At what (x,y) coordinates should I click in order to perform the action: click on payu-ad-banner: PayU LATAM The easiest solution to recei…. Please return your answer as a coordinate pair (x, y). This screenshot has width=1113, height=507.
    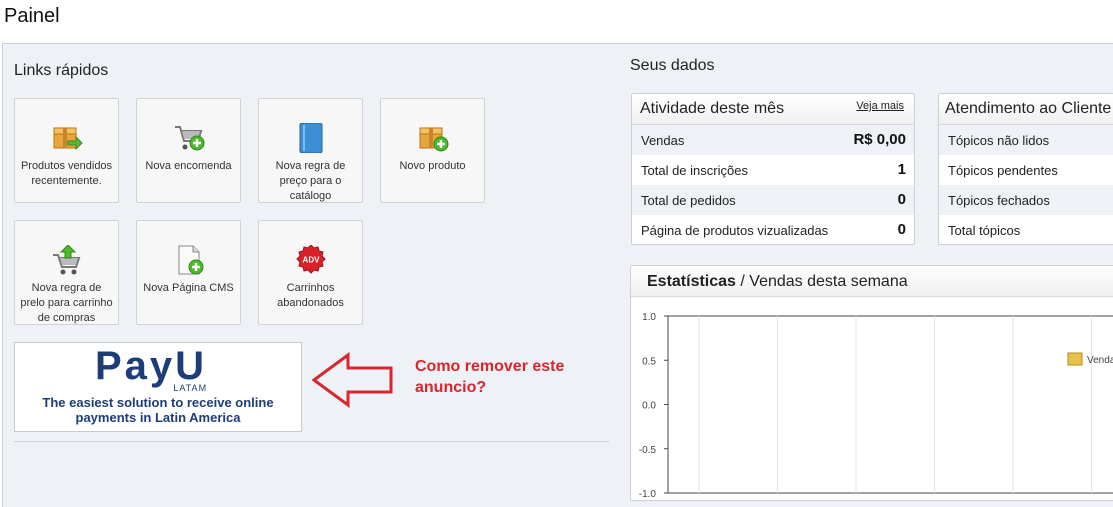
    Looking at the image, I should click on (158, 387).